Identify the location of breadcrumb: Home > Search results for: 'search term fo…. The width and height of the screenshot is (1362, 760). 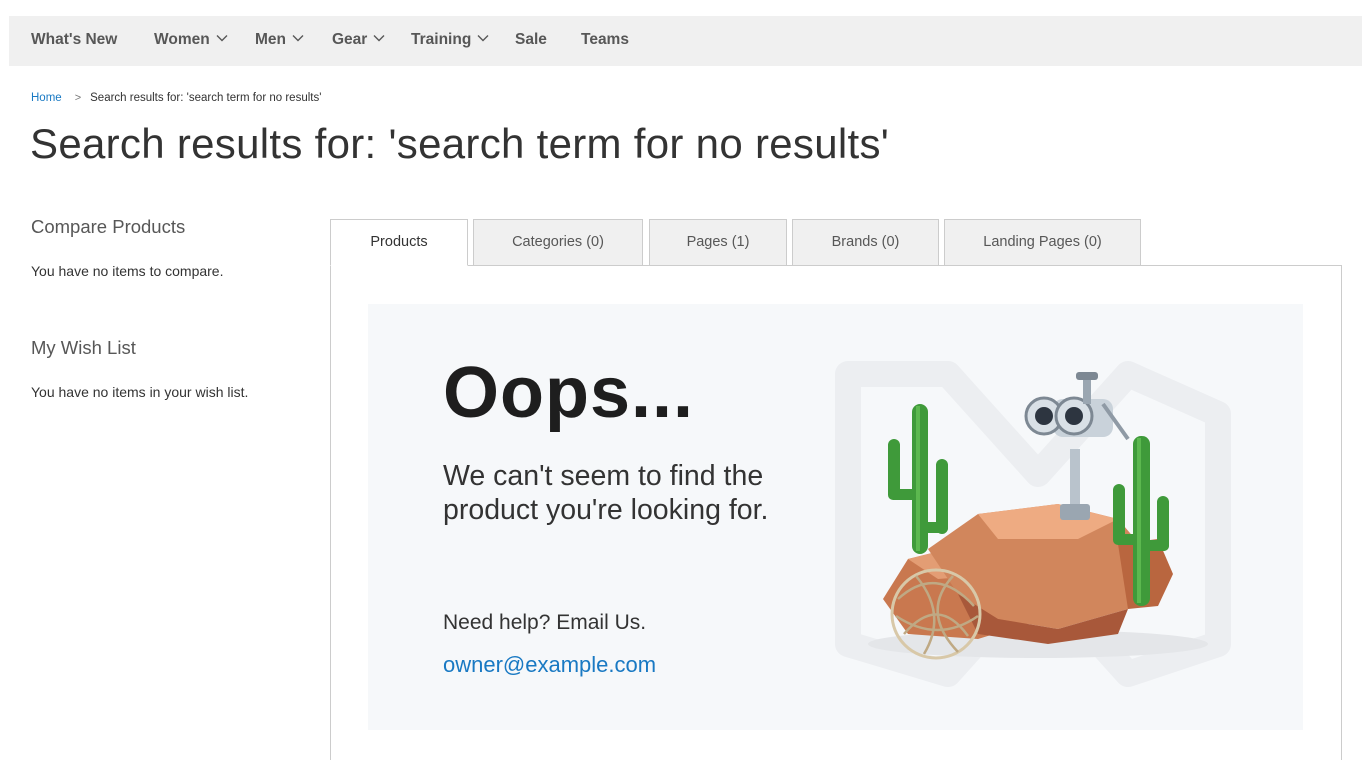
(176, 98).